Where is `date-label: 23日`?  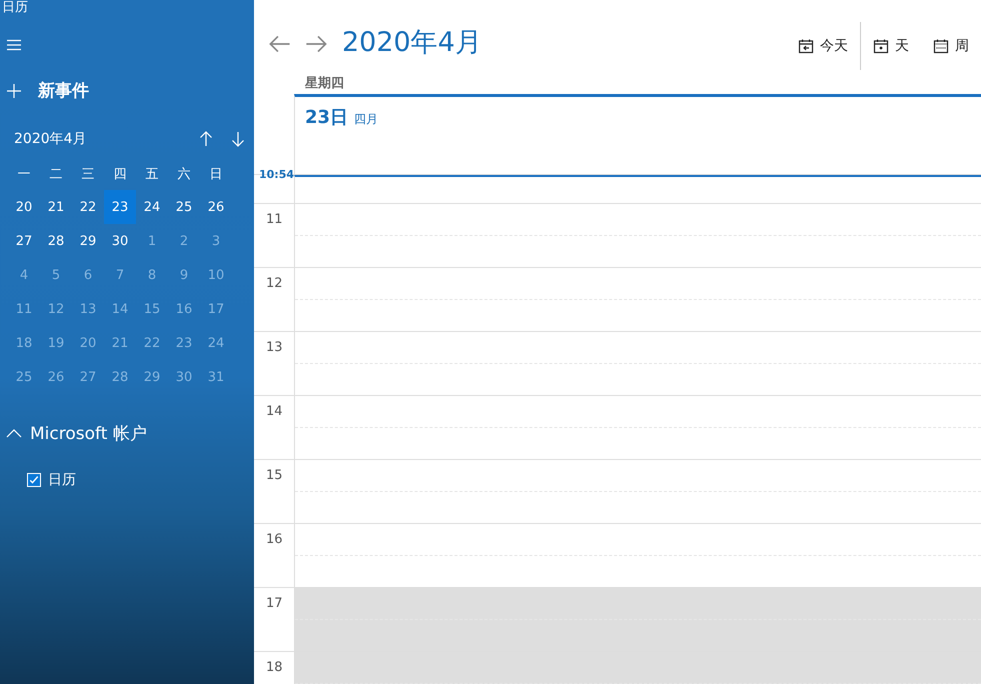
date-label: 23日 is located at coordinates (326, 117).